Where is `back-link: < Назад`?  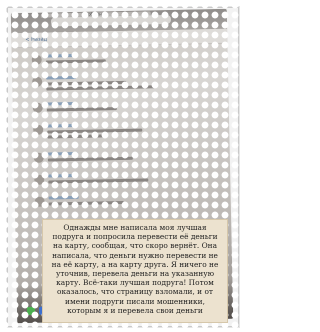 back-link: < Назад is located at coordinates (36, 39).